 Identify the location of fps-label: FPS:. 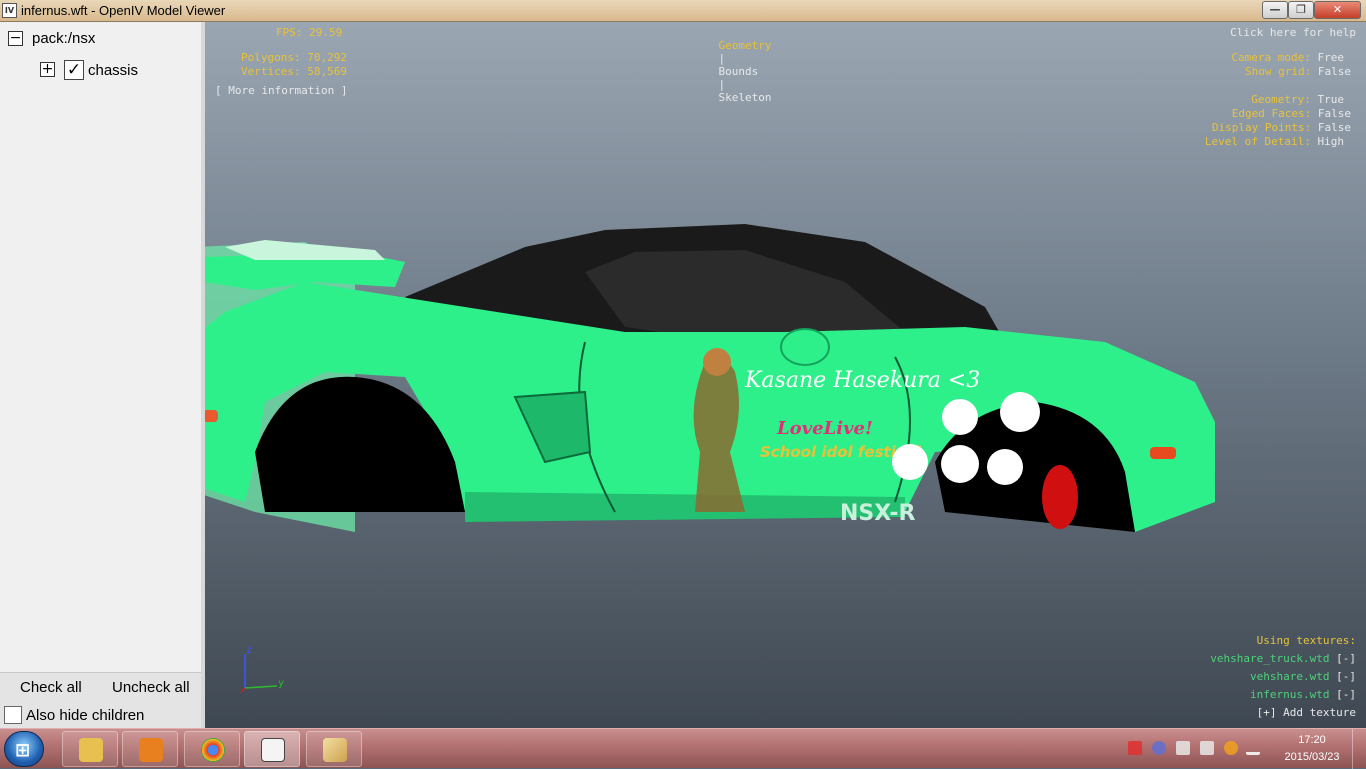
(289, 32).